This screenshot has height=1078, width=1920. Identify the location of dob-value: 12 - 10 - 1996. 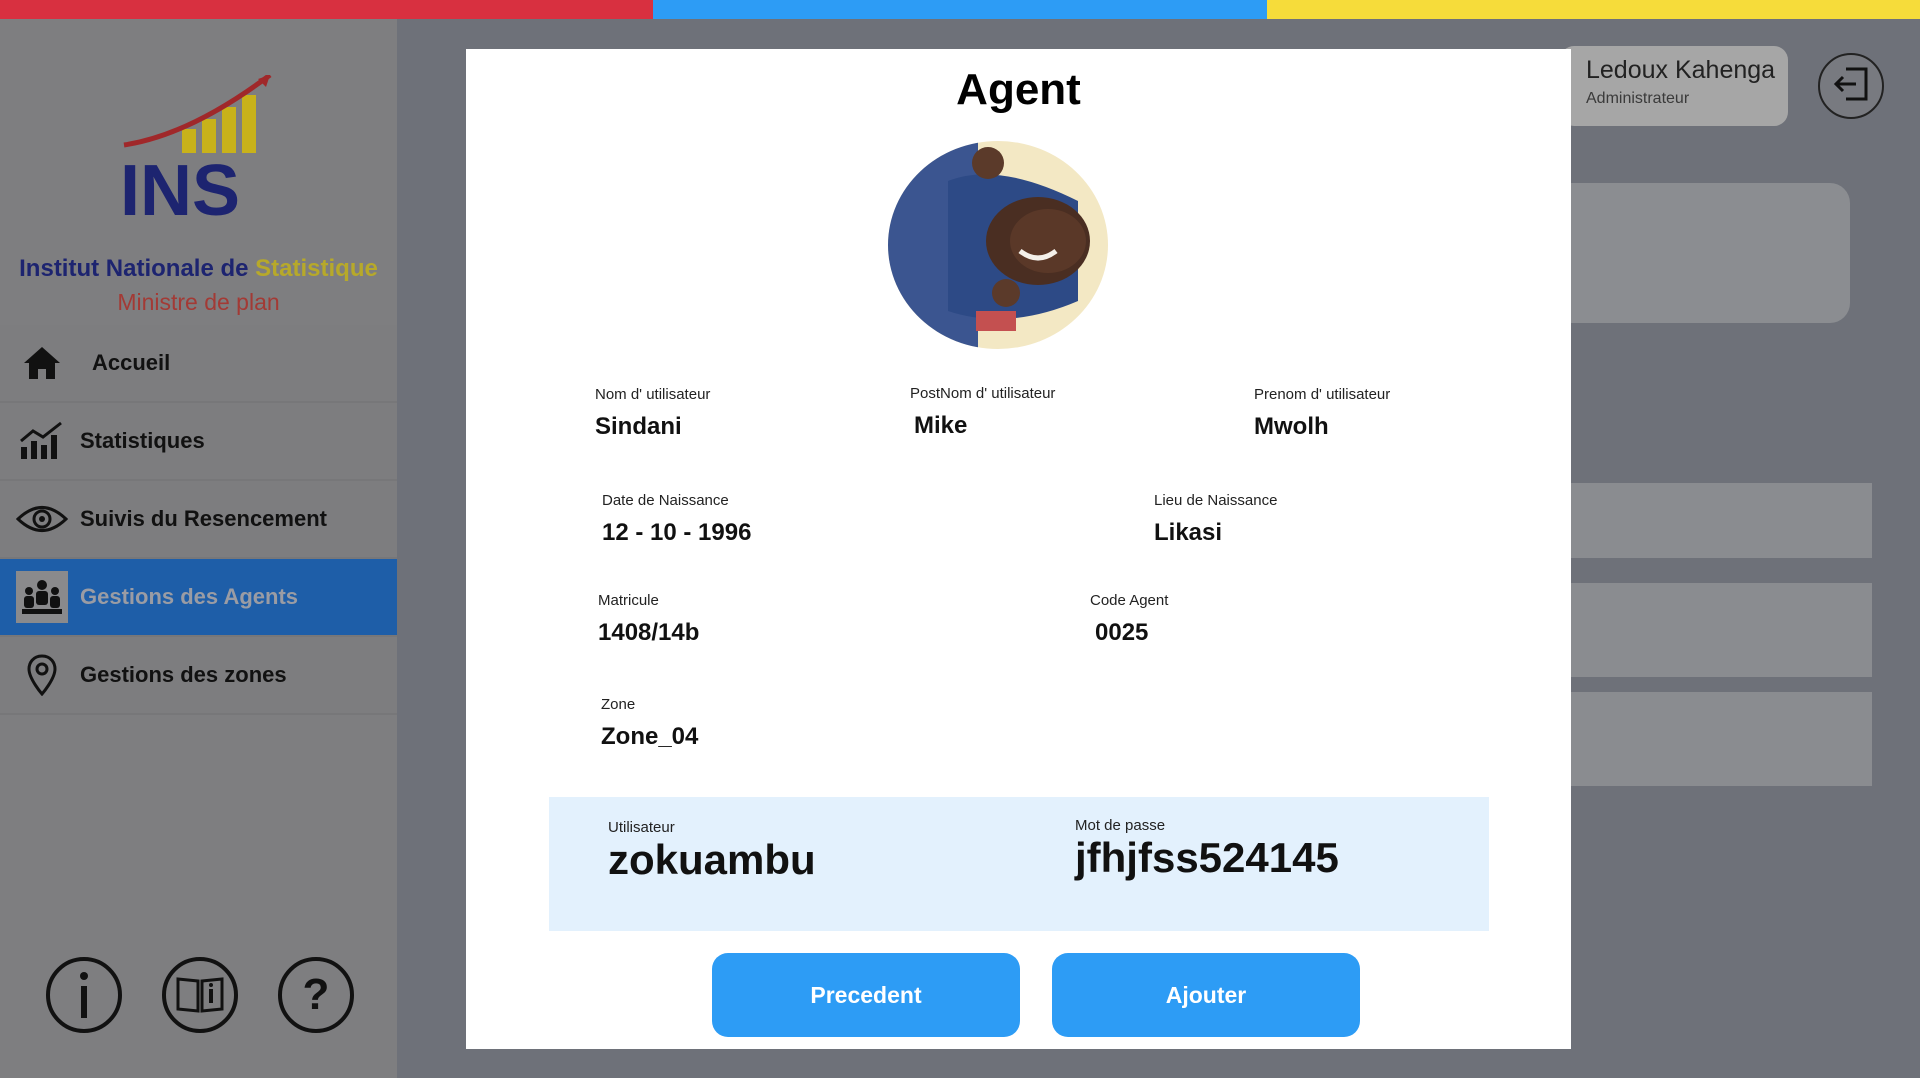
(677, 532).